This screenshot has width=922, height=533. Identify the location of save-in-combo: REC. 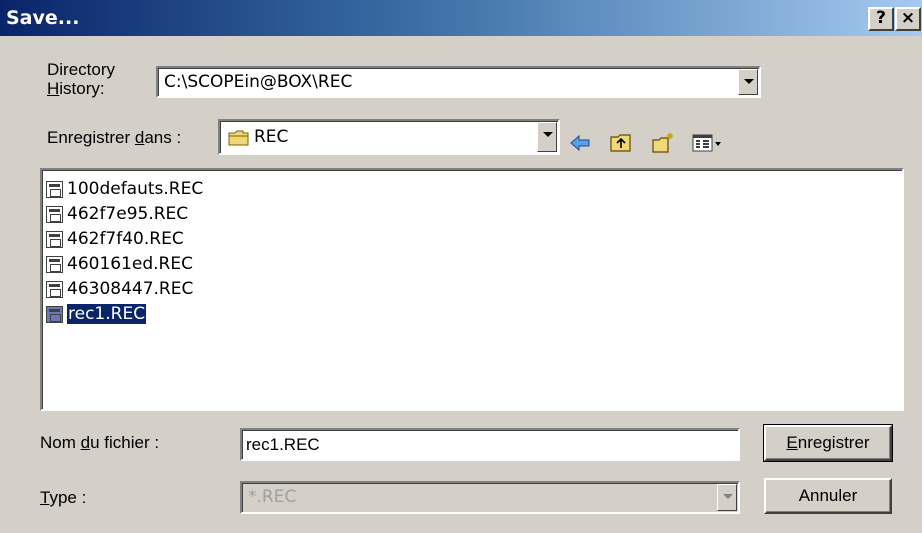
(389, 137).